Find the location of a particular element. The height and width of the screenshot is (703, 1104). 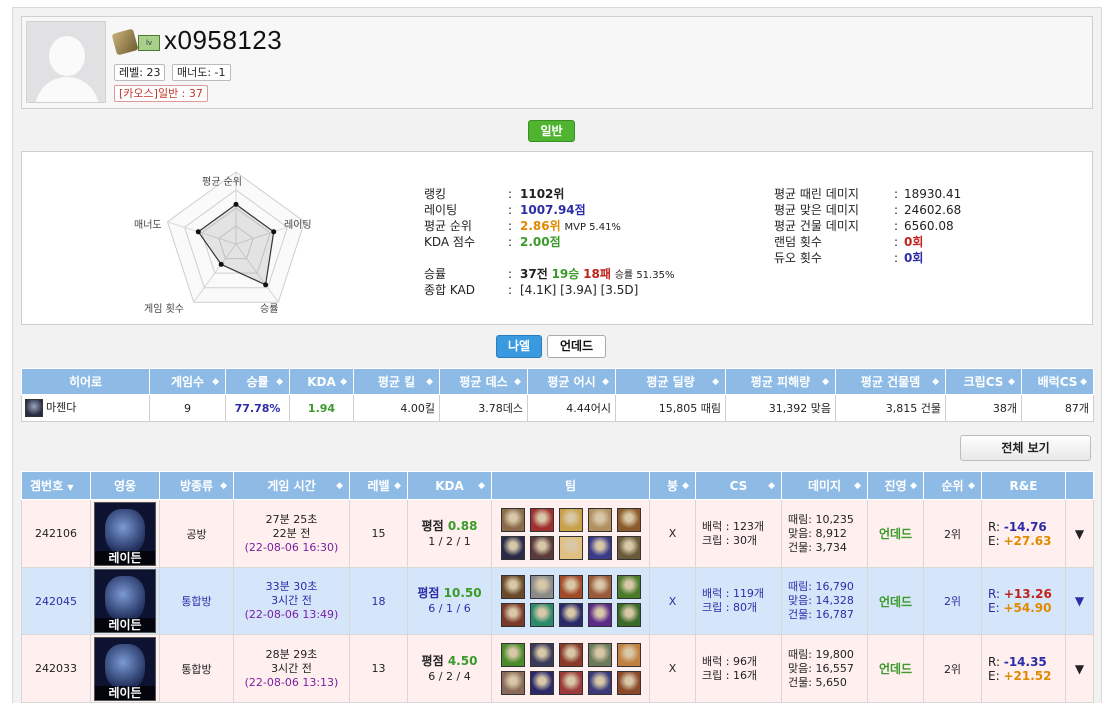

tab-night-elf: 나엘 is located at coordinates (519, 346).